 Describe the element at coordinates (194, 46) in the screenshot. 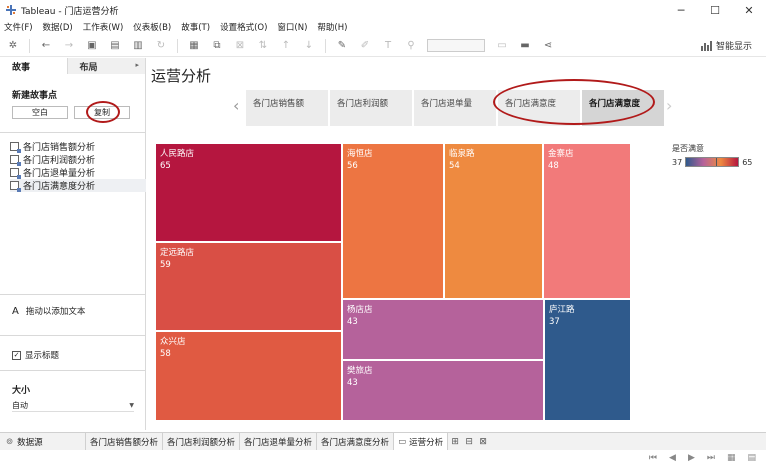

I see `new-sheet-icon: ▦` at that location.